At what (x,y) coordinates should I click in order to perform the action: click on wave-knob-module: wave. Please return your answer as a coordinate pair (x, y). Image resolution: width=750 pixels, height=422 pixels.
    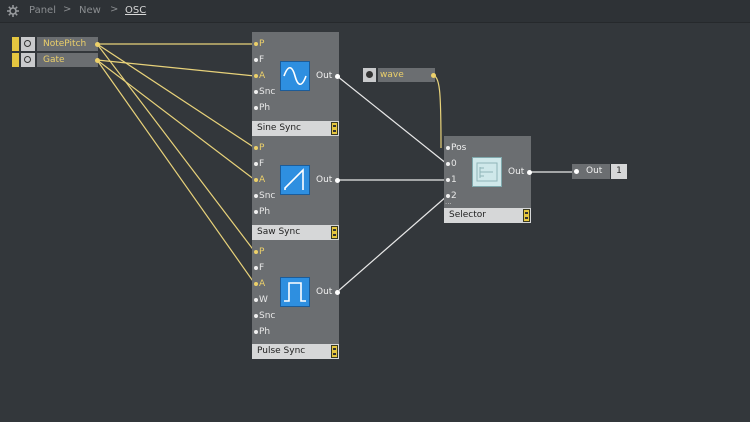
    Looking at the image, I should click on (399, 75).